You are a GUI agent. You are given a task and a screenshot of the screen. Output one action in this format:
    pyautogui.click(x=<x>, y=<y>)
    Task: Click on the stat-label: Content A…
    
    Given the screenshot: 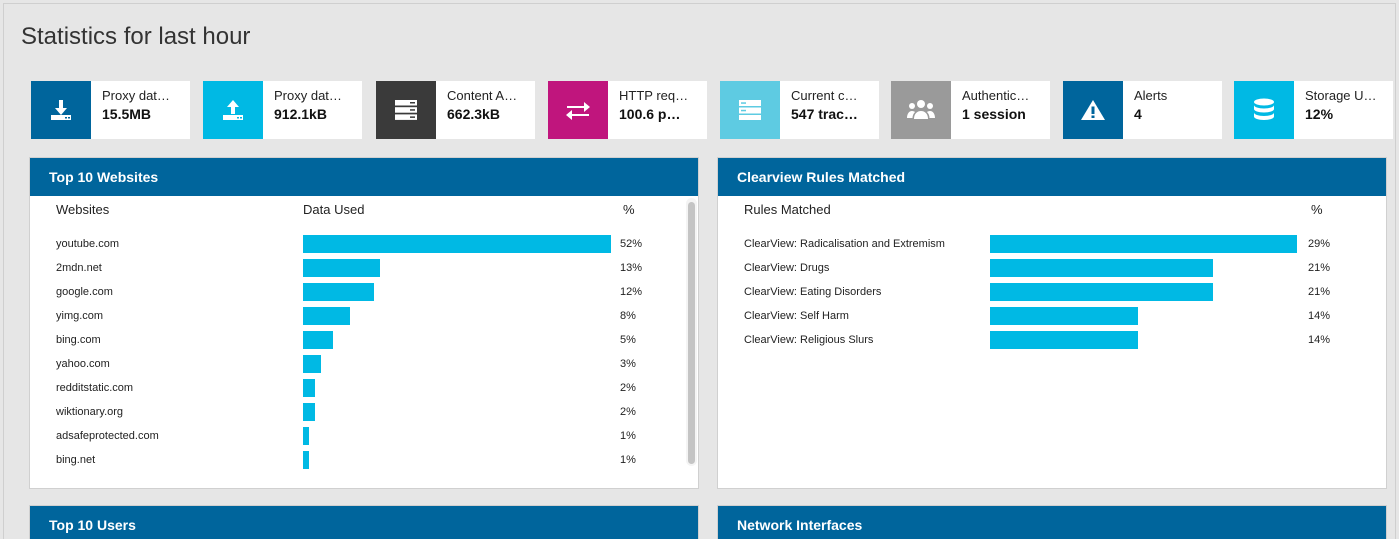 What is the action you would take?
    pyautogui.click(x=482, y=95)
    